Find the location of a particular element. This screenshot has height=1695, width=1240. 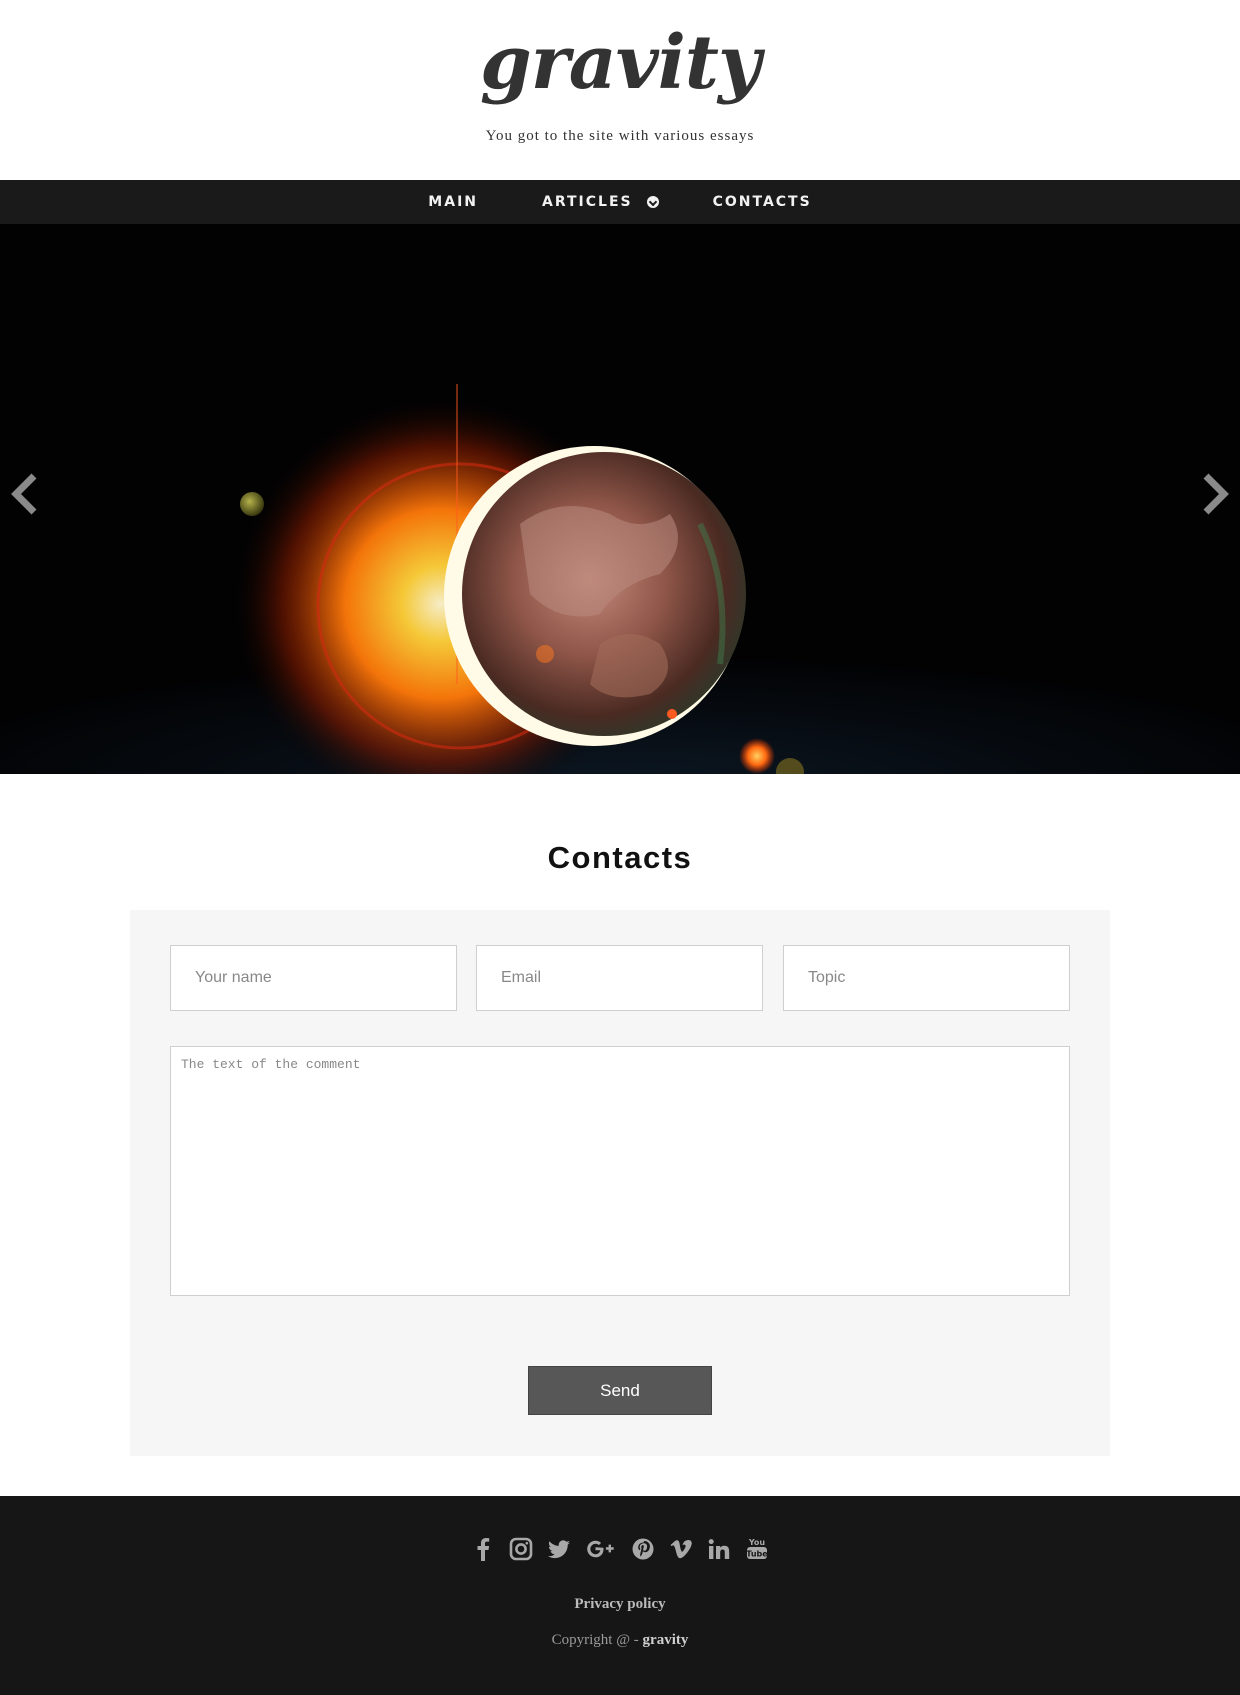

nav-item-label: CONTACTS is located at coordinates (762, 202).